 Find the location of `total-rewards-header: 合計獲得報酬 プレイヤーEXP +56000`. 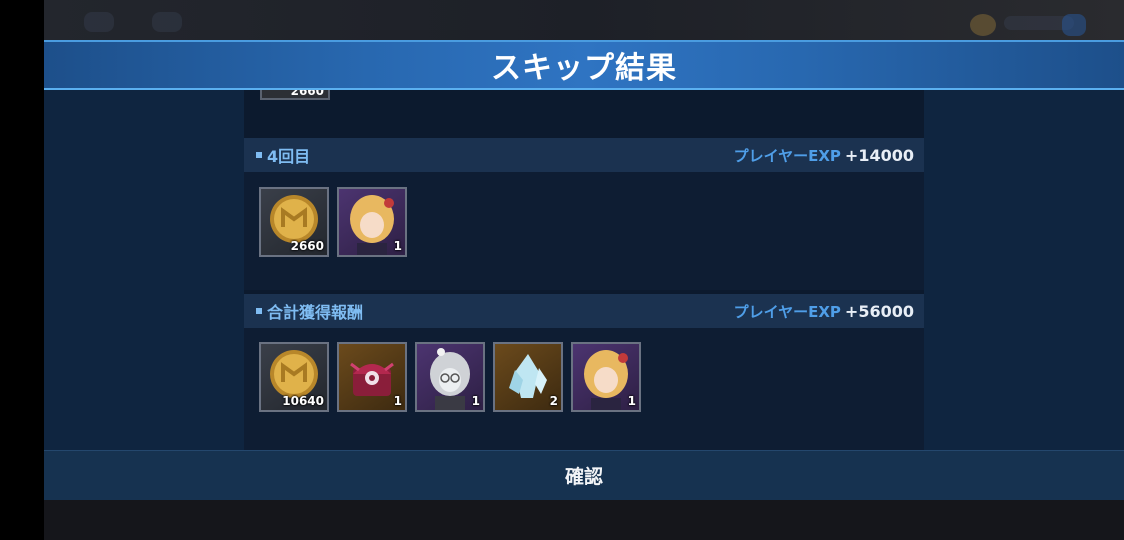

total-rewards-header: 合計獲得報酬 プレイヤーEXP +56000 is located at coordinates (584, 311).